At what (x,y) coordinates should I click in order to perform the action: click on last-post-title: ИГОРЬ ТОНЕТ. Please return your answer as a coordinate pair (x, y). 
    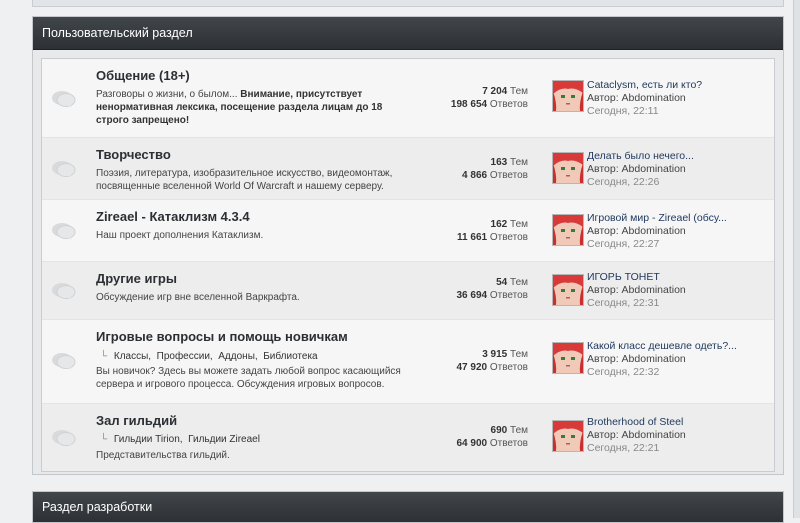
    Looking at the image, I should click on (636, 277).